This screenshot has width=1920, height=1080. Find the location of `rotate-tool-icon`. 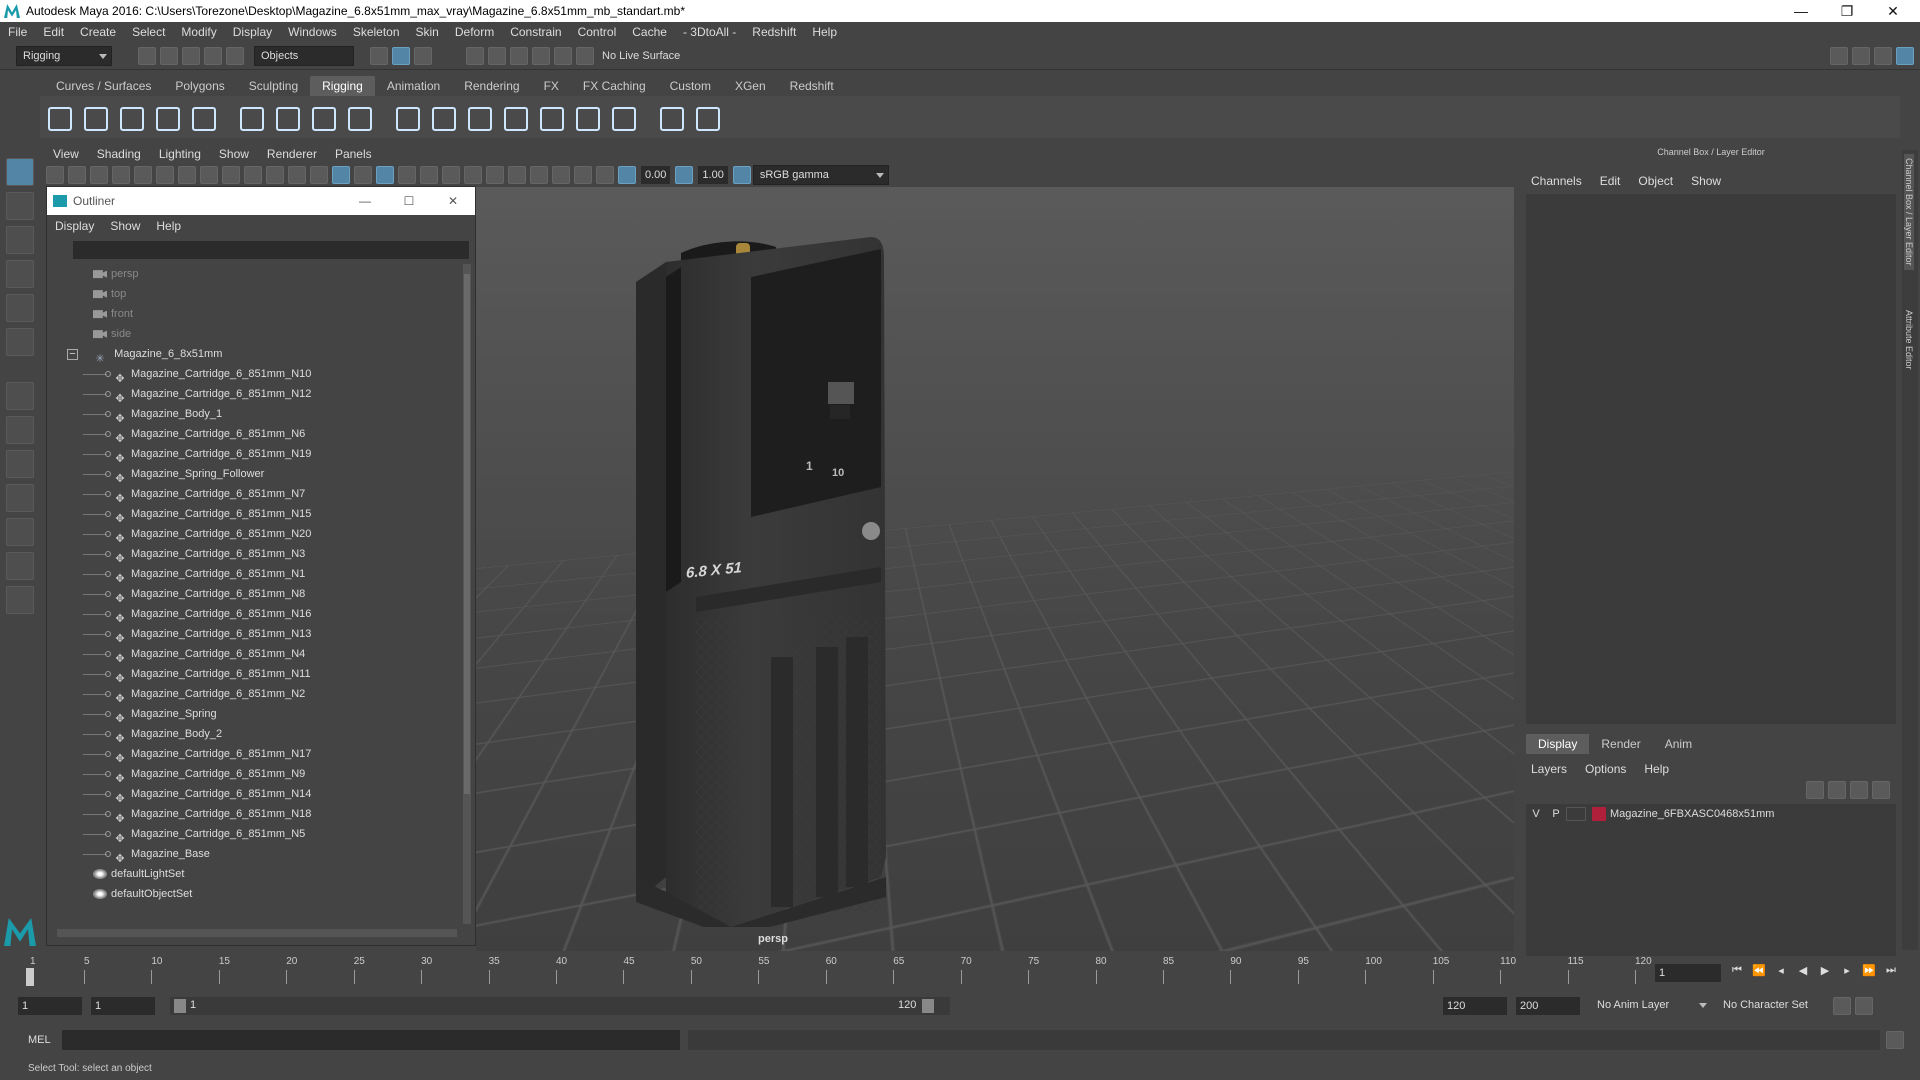

rotate-tool-icon is located at coordinates (20, 308).